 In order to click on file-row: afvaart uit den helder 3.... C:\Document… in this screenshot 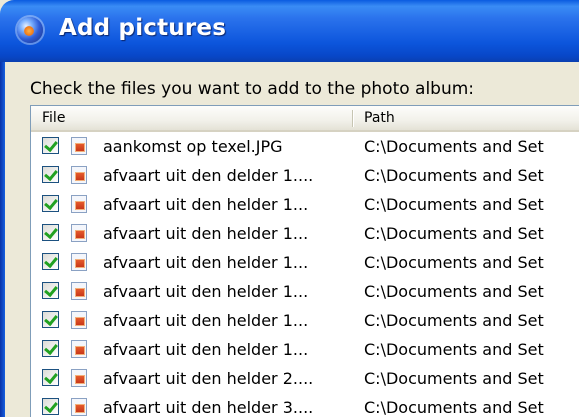, I will do `click(305, 405)`.